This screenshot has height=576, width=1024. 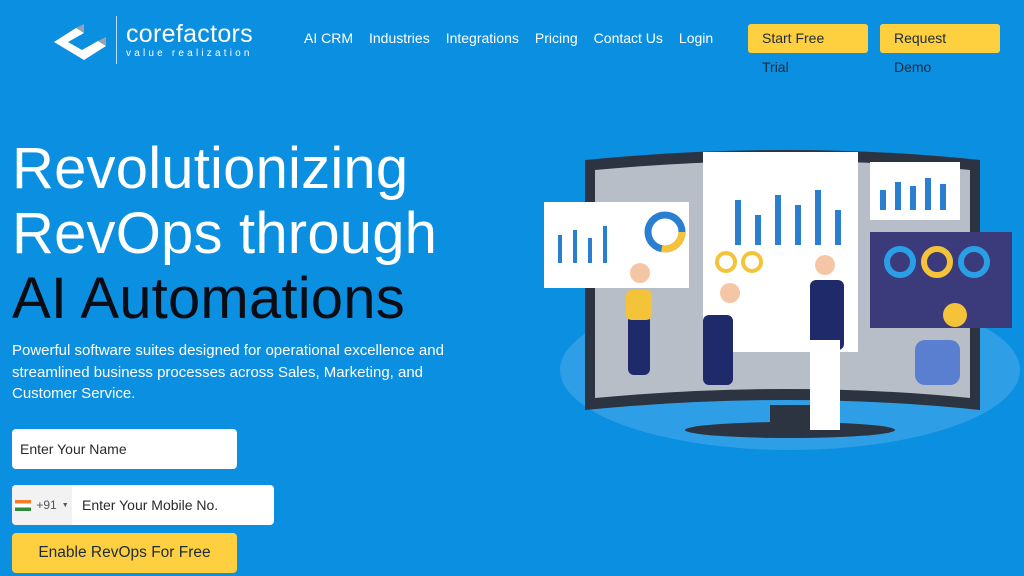 I want to click on start-free-trial-button: Start Free Trial, so click(x=808, y=49).